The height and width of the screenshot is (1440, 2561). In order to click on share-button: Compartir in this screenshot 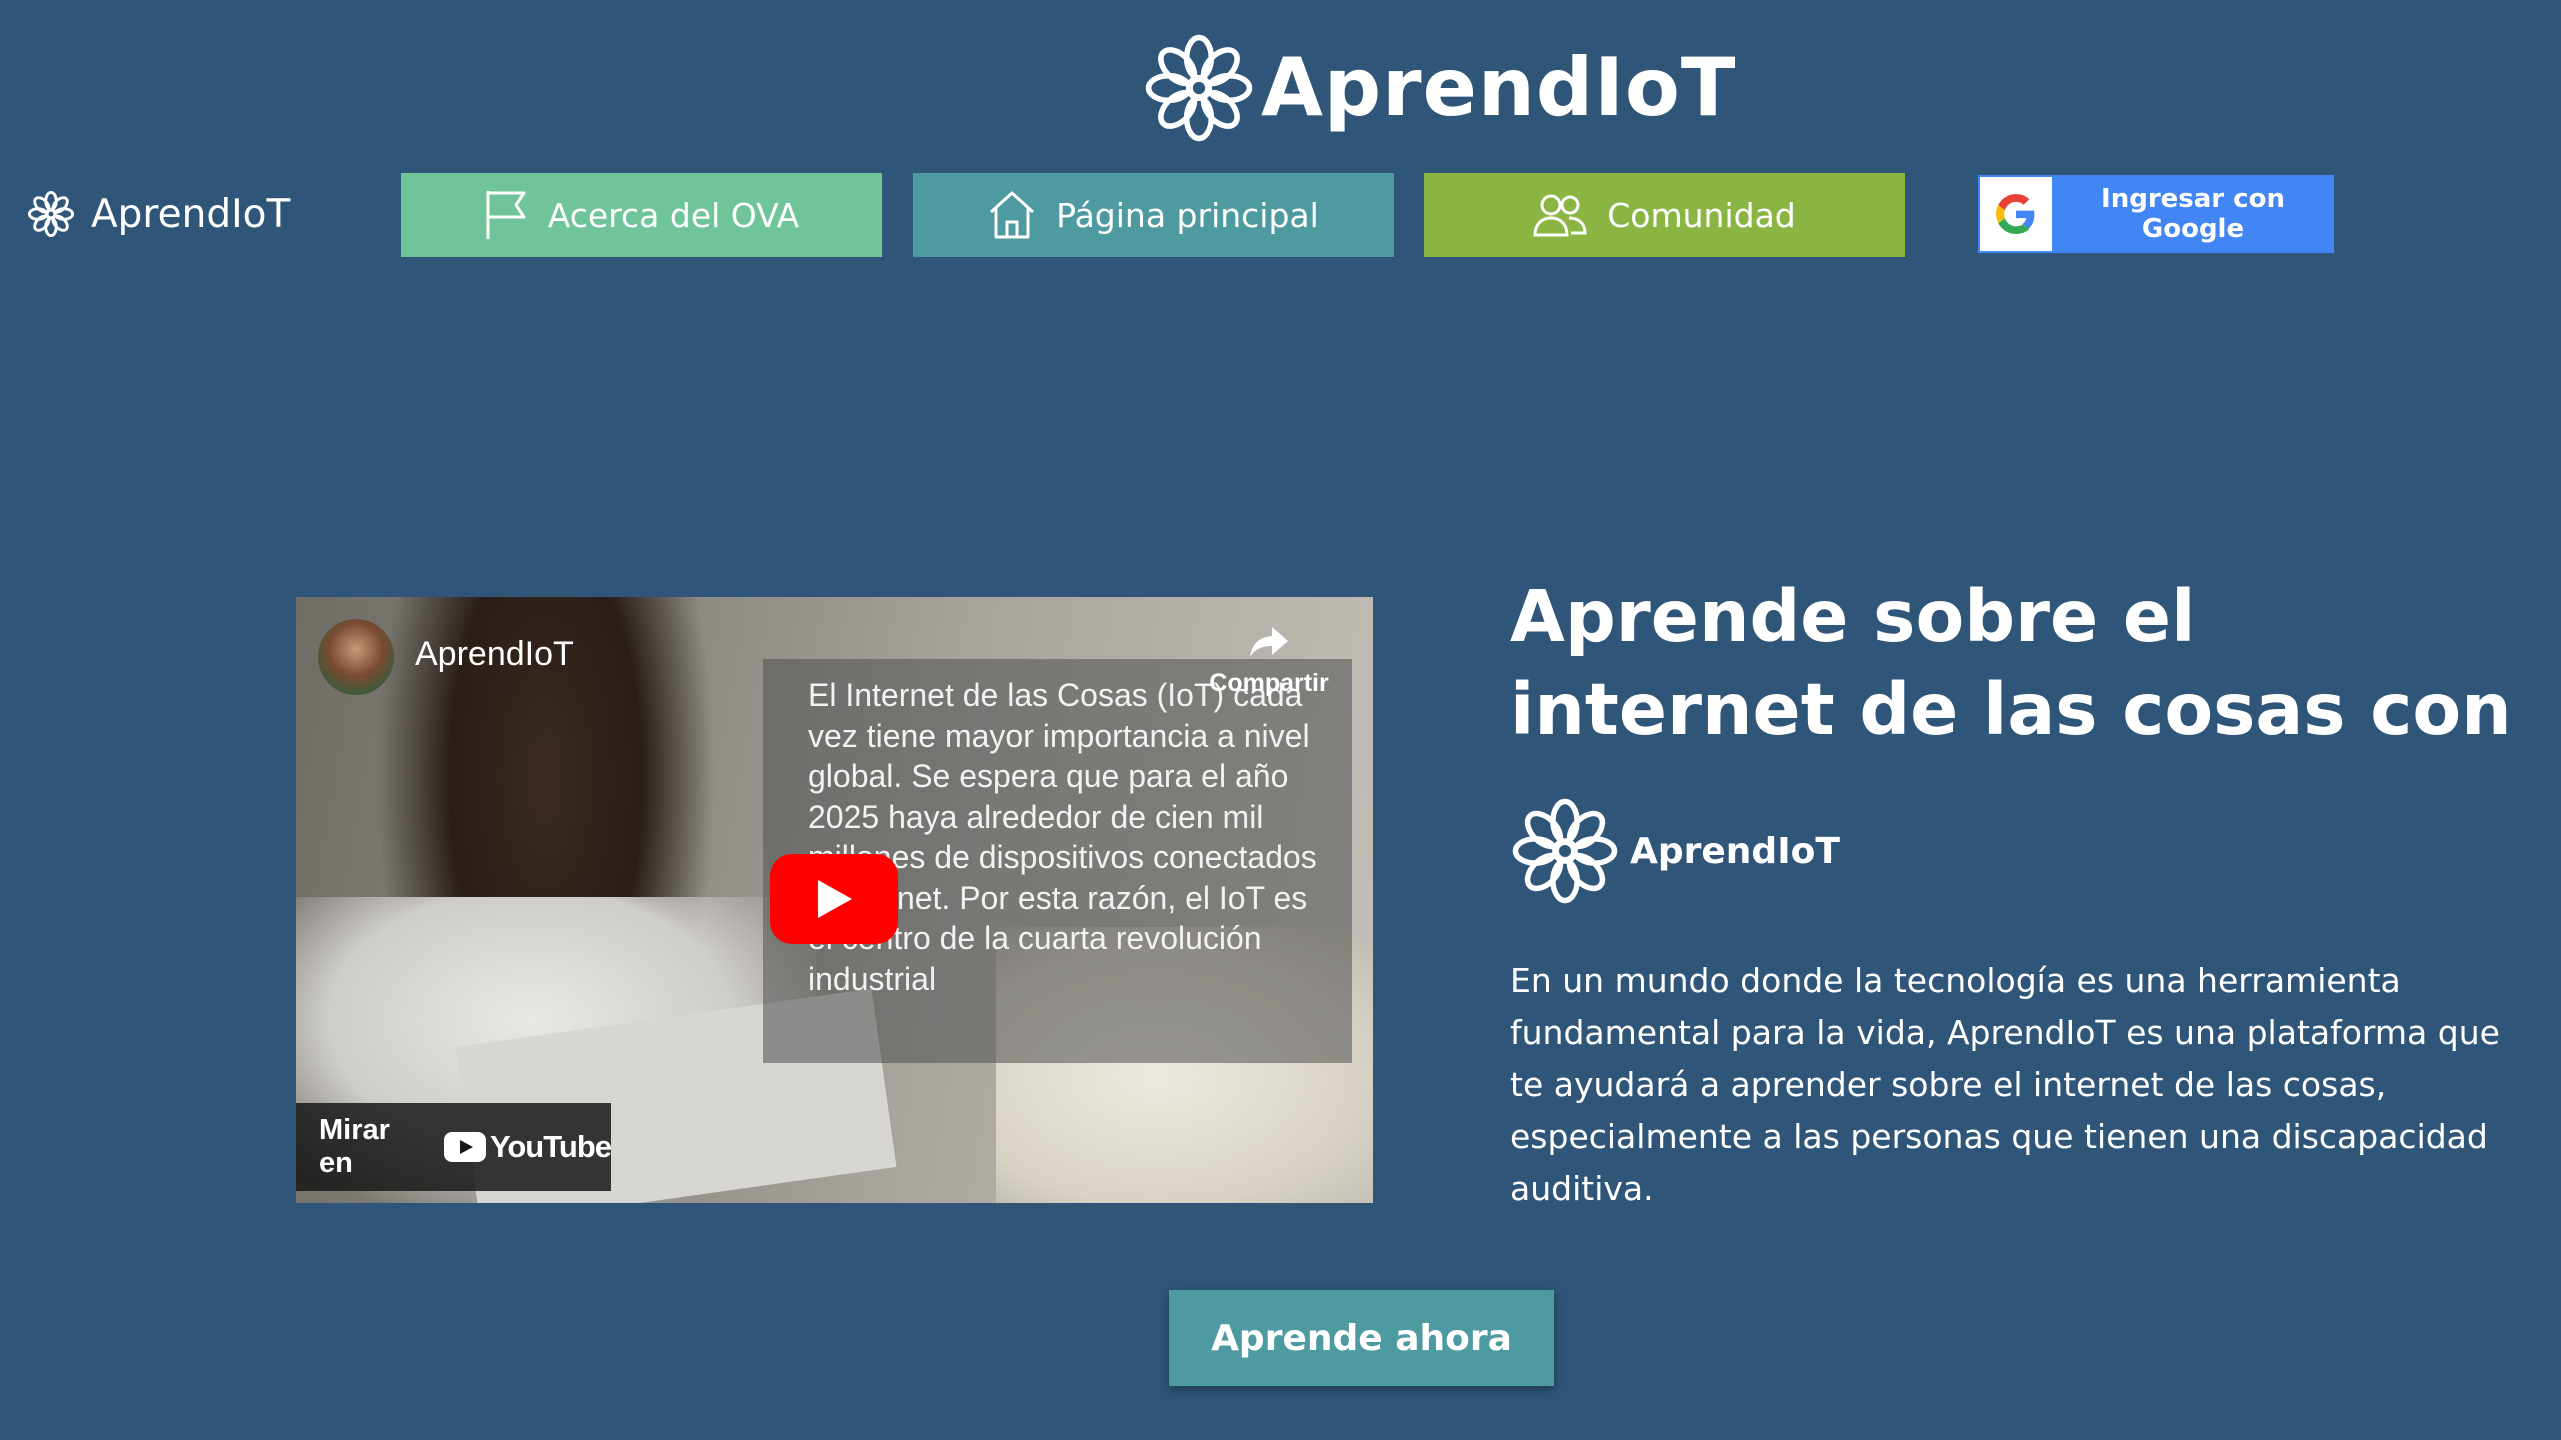, I will do `click(1269, 661)`.